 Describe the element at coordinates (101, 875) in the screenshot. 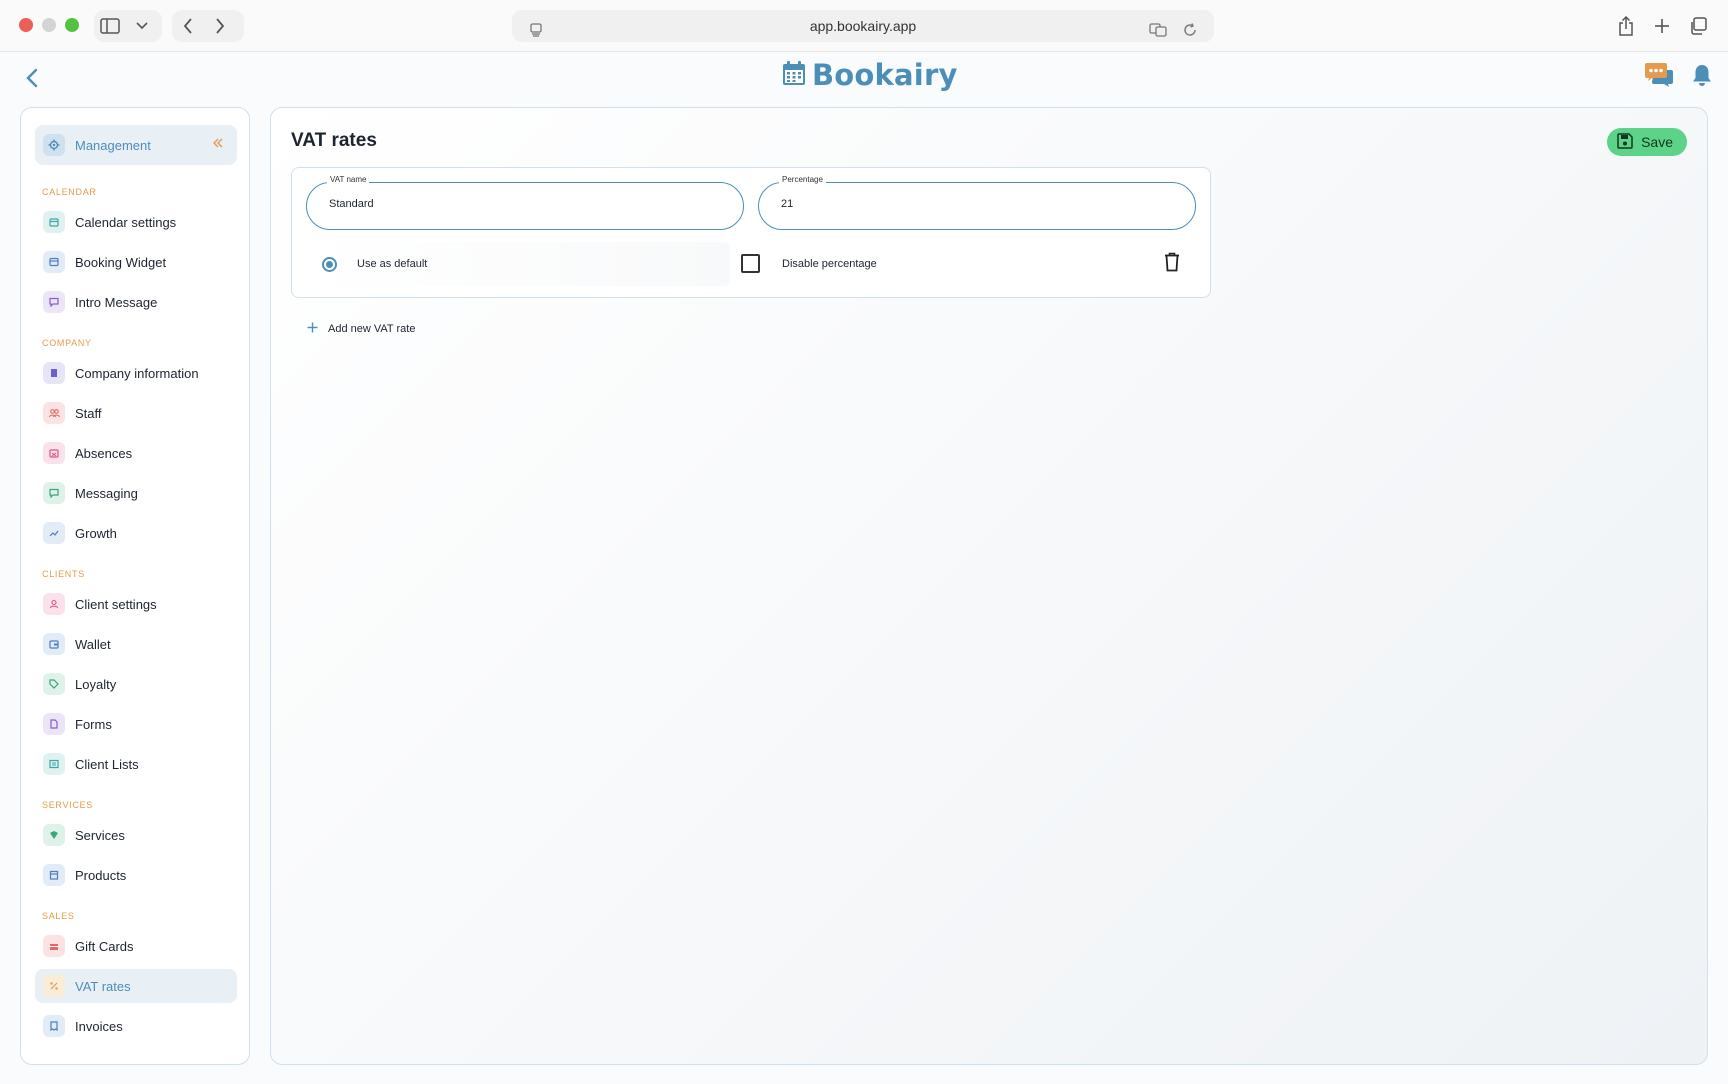

I see `sidebar-item-label: Products` at that location.